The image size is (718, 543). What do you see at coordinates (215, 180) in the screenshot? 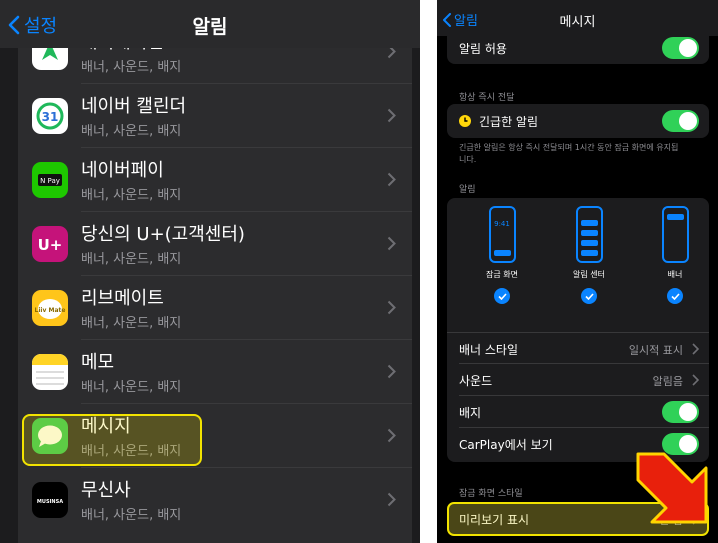
I see `app-row-naver-pay: N Pay 네이버페이 배너, 사운드, 배지` at bounding box center [215, 180].